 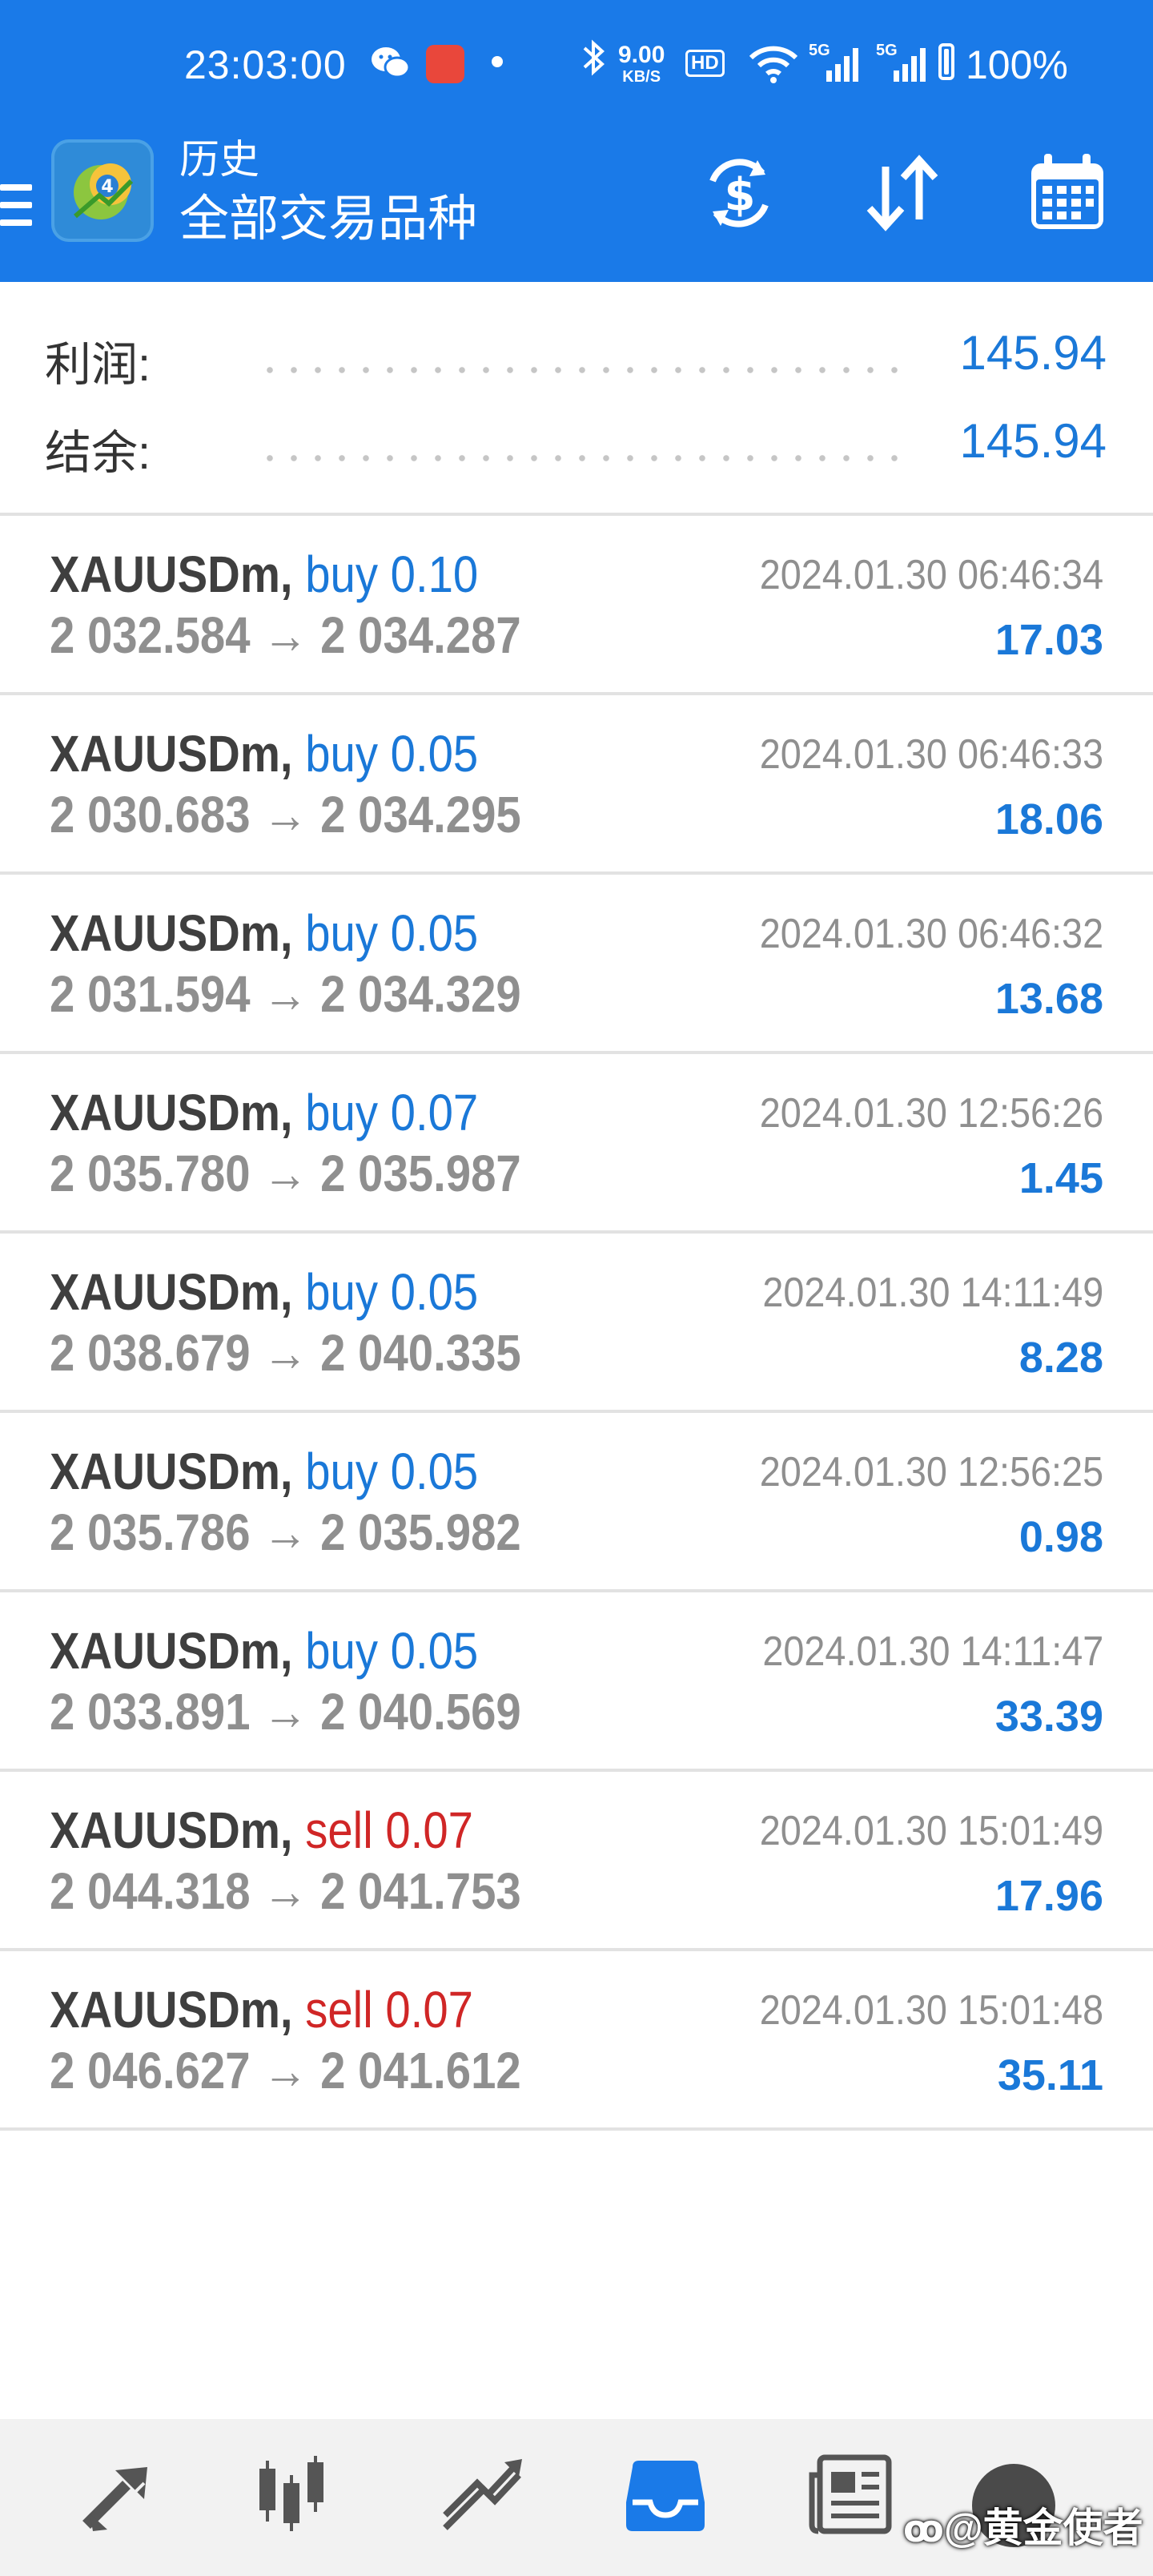 I want to click on trade-time: 2024.01.30 14:11:47, so click(x=933, y=1652).